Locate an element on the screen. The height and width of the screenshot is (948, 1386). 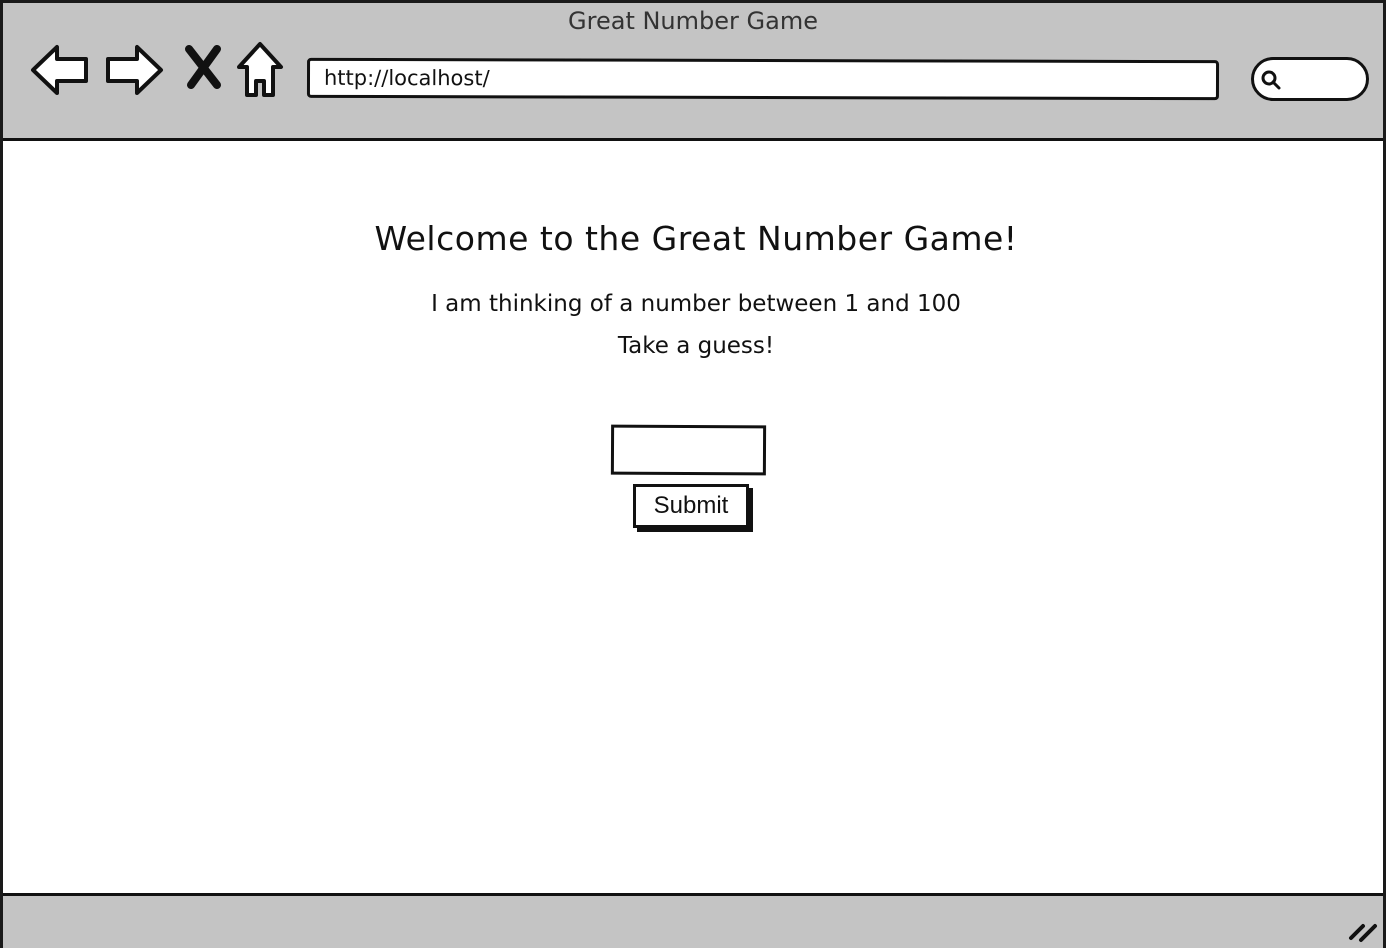
home-icon is located at coordinates (260, 70).